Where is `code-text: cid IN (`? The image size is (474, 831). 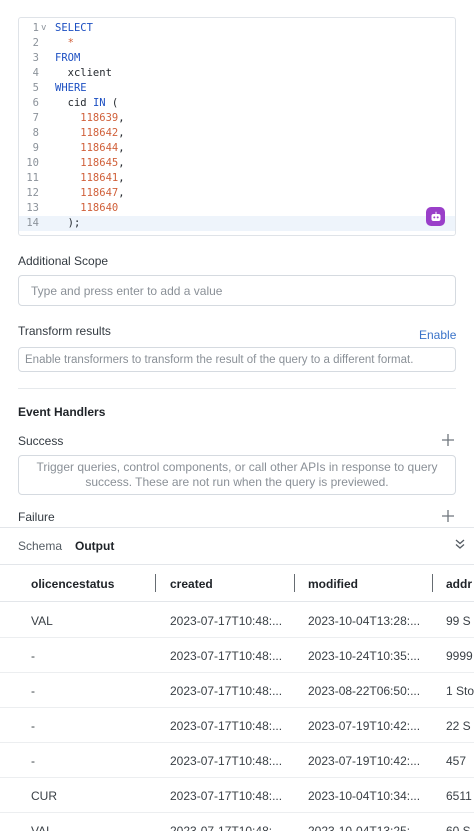 code-text: cid IN ( is located at coordinates (87, 103).